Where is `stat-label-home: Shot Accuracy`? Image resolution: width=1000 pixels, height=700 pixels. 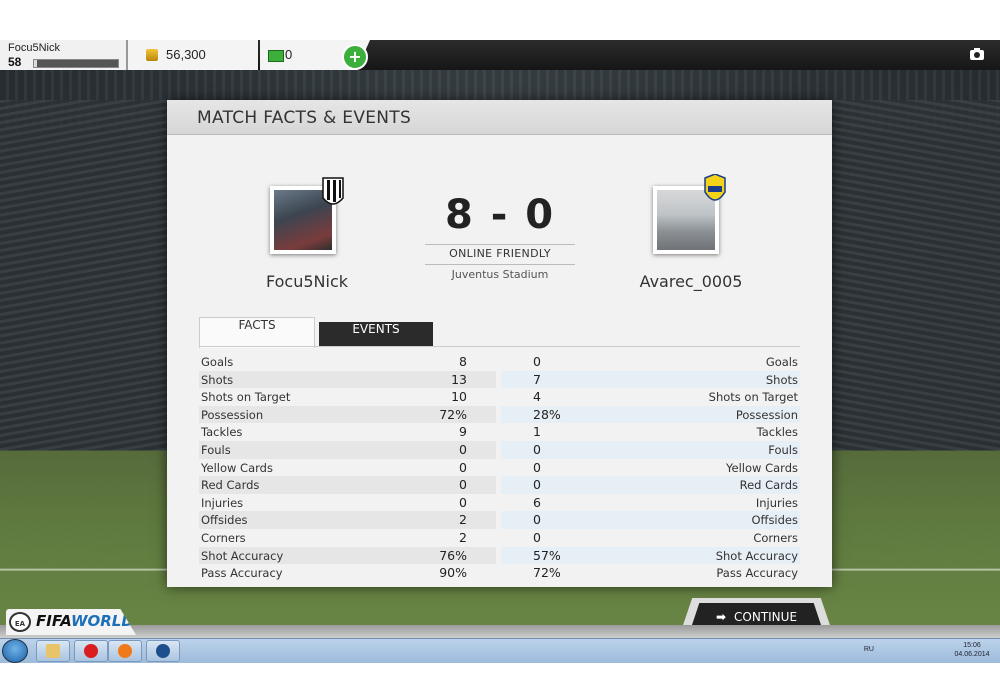
stat-label-home: Shot Accuracy is located at coordinates (242, 555).